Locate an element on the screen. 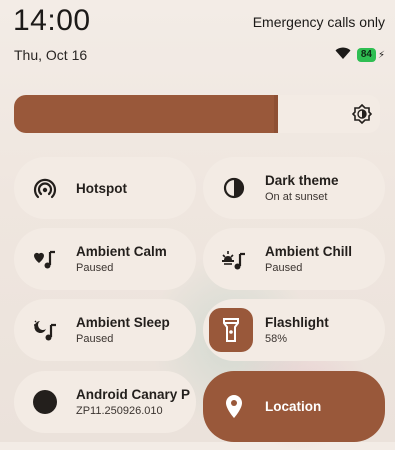 This screenshot has width=395, height=450. tile-label: Location is located at coordinates (293, 406).